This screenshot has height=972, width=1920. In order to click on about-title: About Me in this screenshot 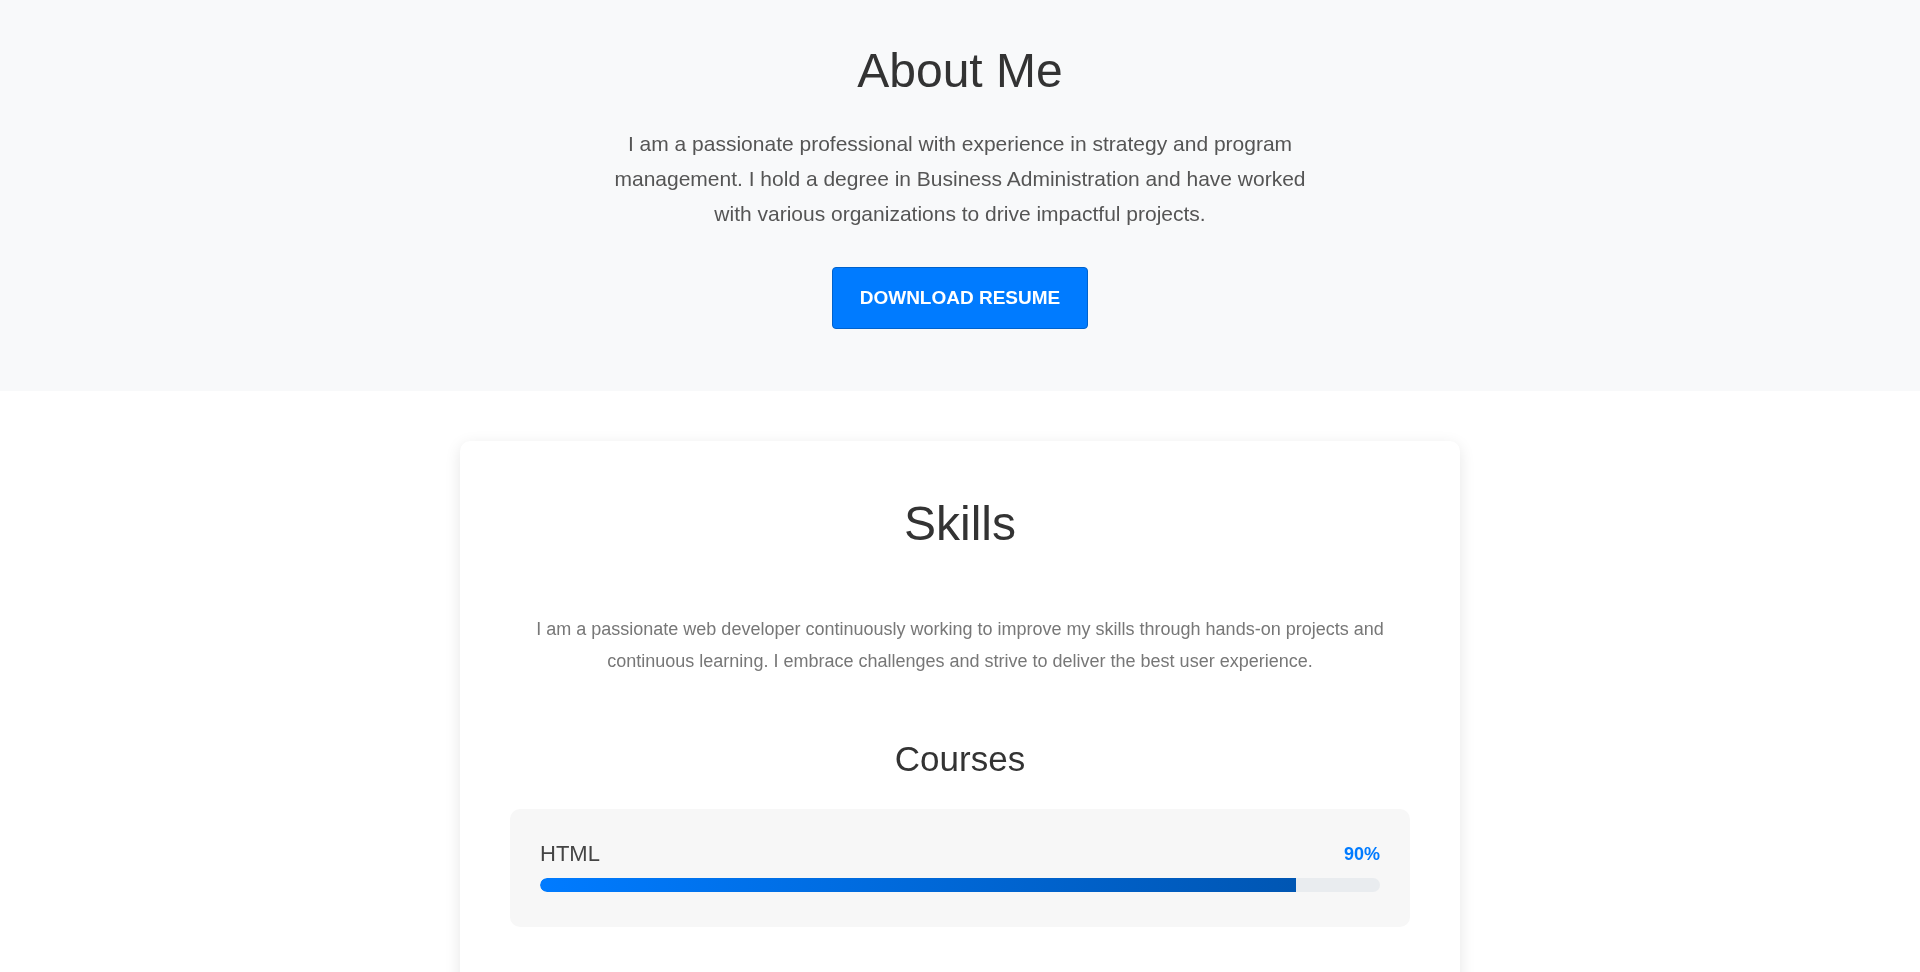, I will do `click(960, 71)`.